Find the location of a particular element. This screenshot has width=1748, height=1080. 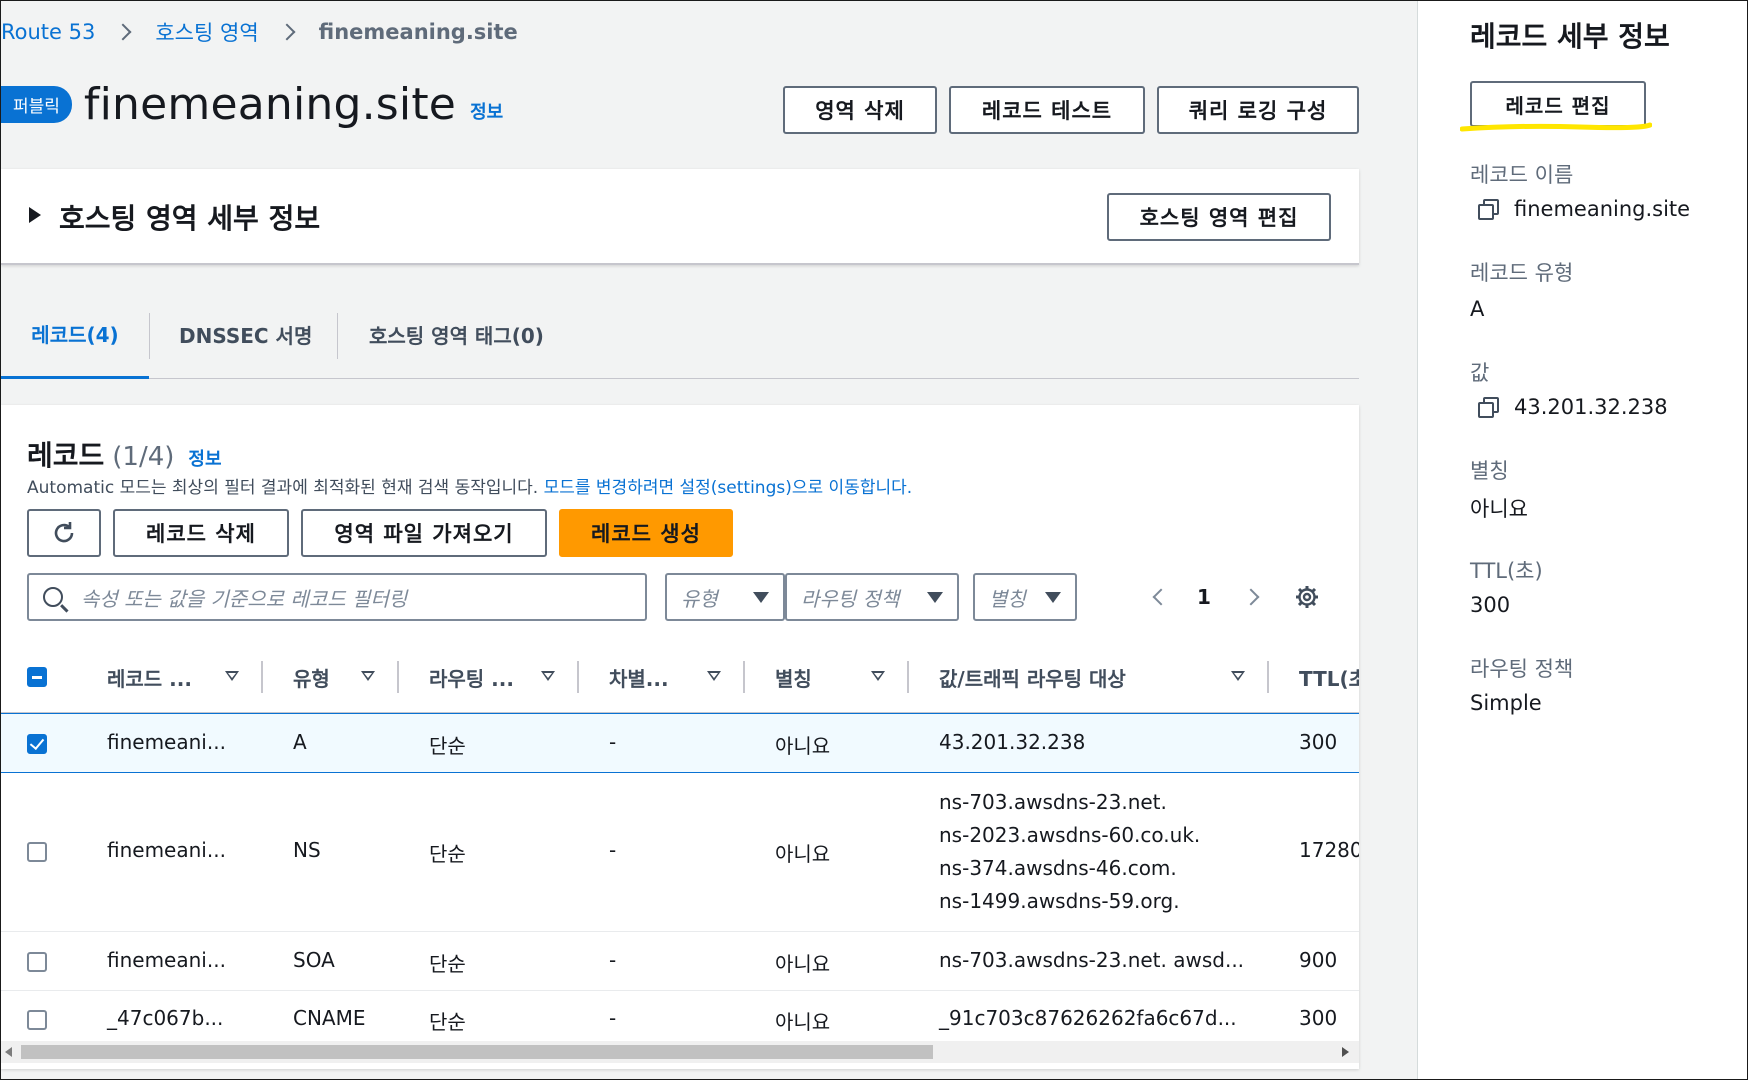

delete-record-button: 레코드 삭제 is located at coordinates (201, 533).